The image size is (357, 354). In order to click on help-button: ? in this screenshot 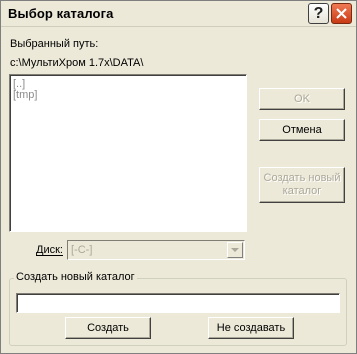, I will do `click(318, 13)`.